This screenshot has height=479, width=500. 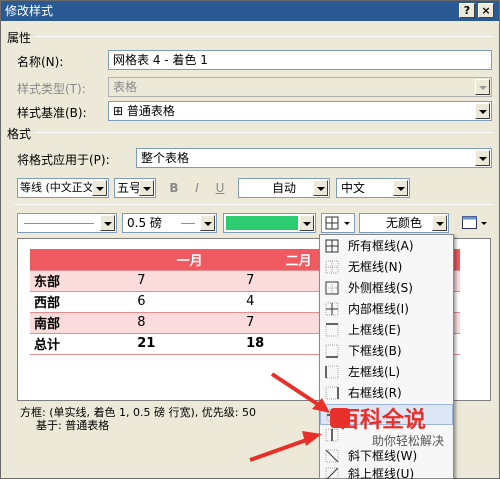 What do you see at coordinates (146, 188) in the screenshot?
I see `size-dropdown-arrow` at bounding box center [146, 188].